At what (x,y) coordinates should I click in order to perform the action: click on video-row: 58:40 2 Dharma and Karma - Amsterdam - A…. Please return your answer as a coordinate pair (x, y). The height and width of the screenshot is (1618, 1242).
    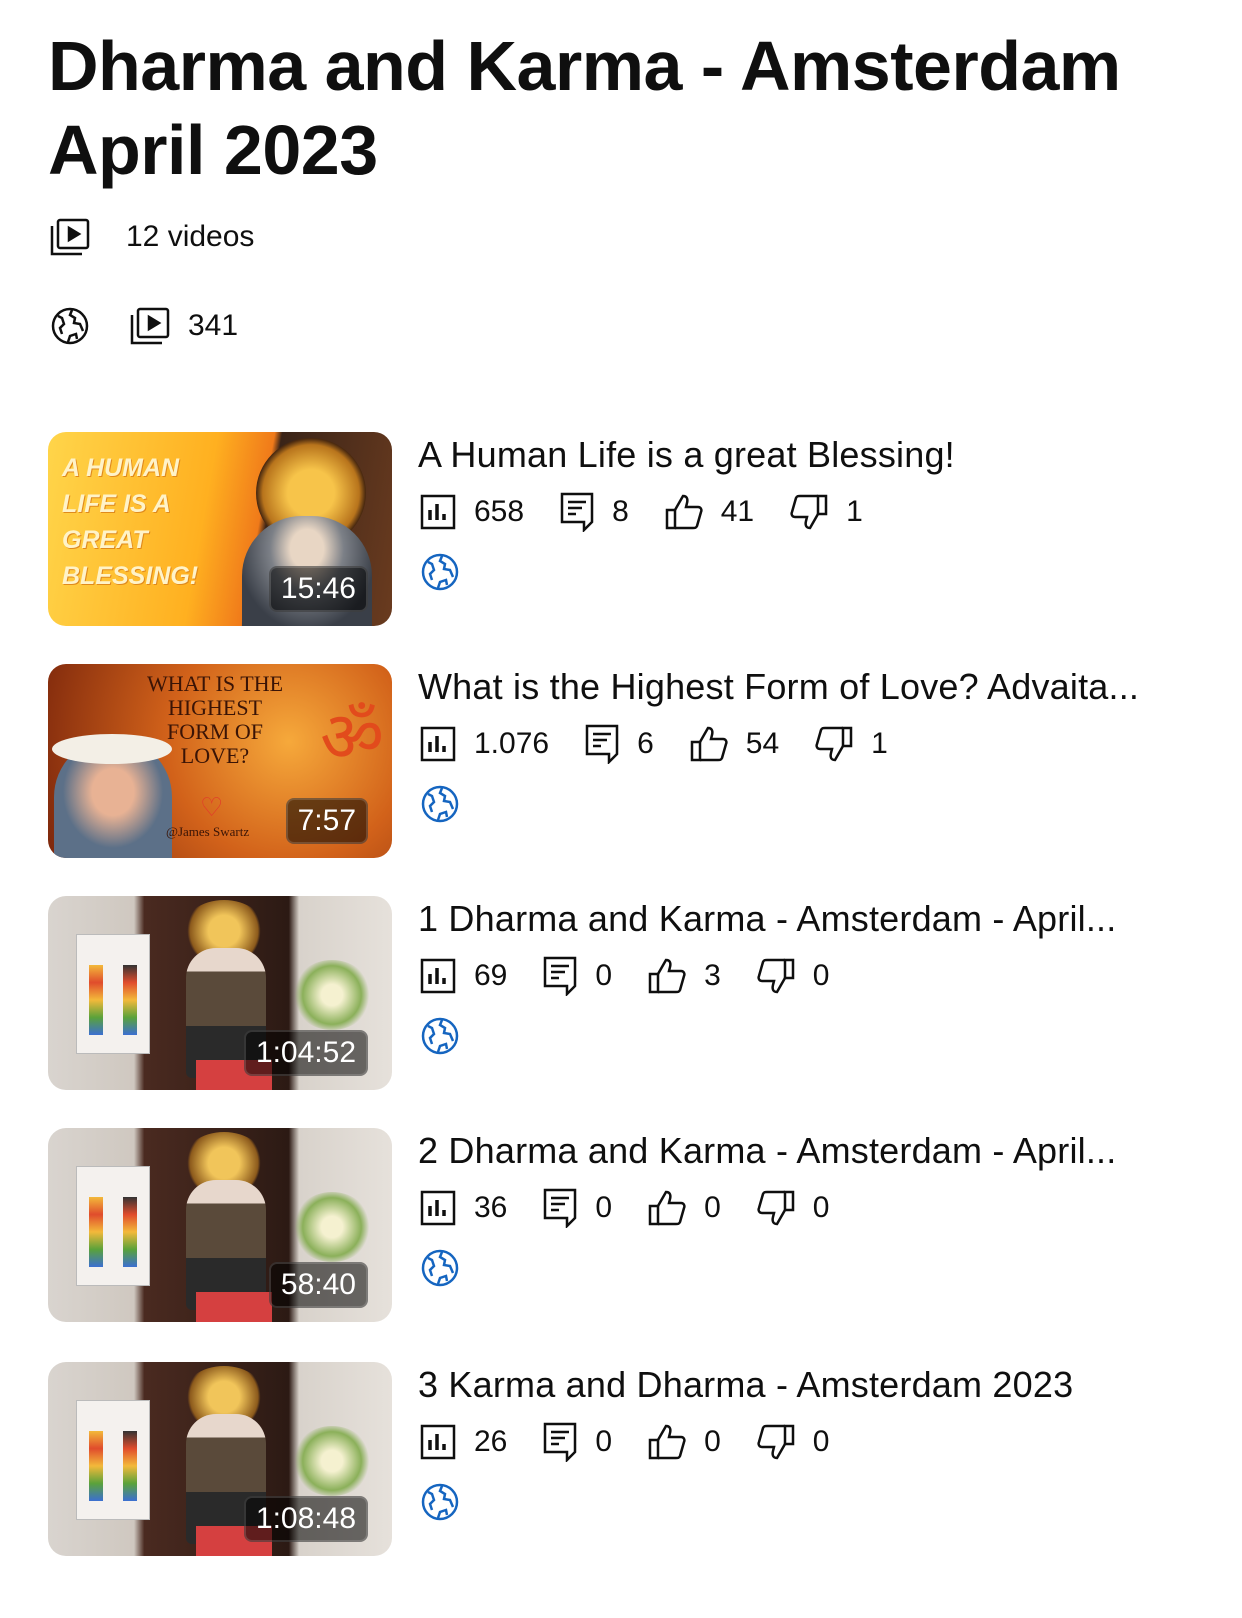
    Looking at the image, I should click on (628, 1225).